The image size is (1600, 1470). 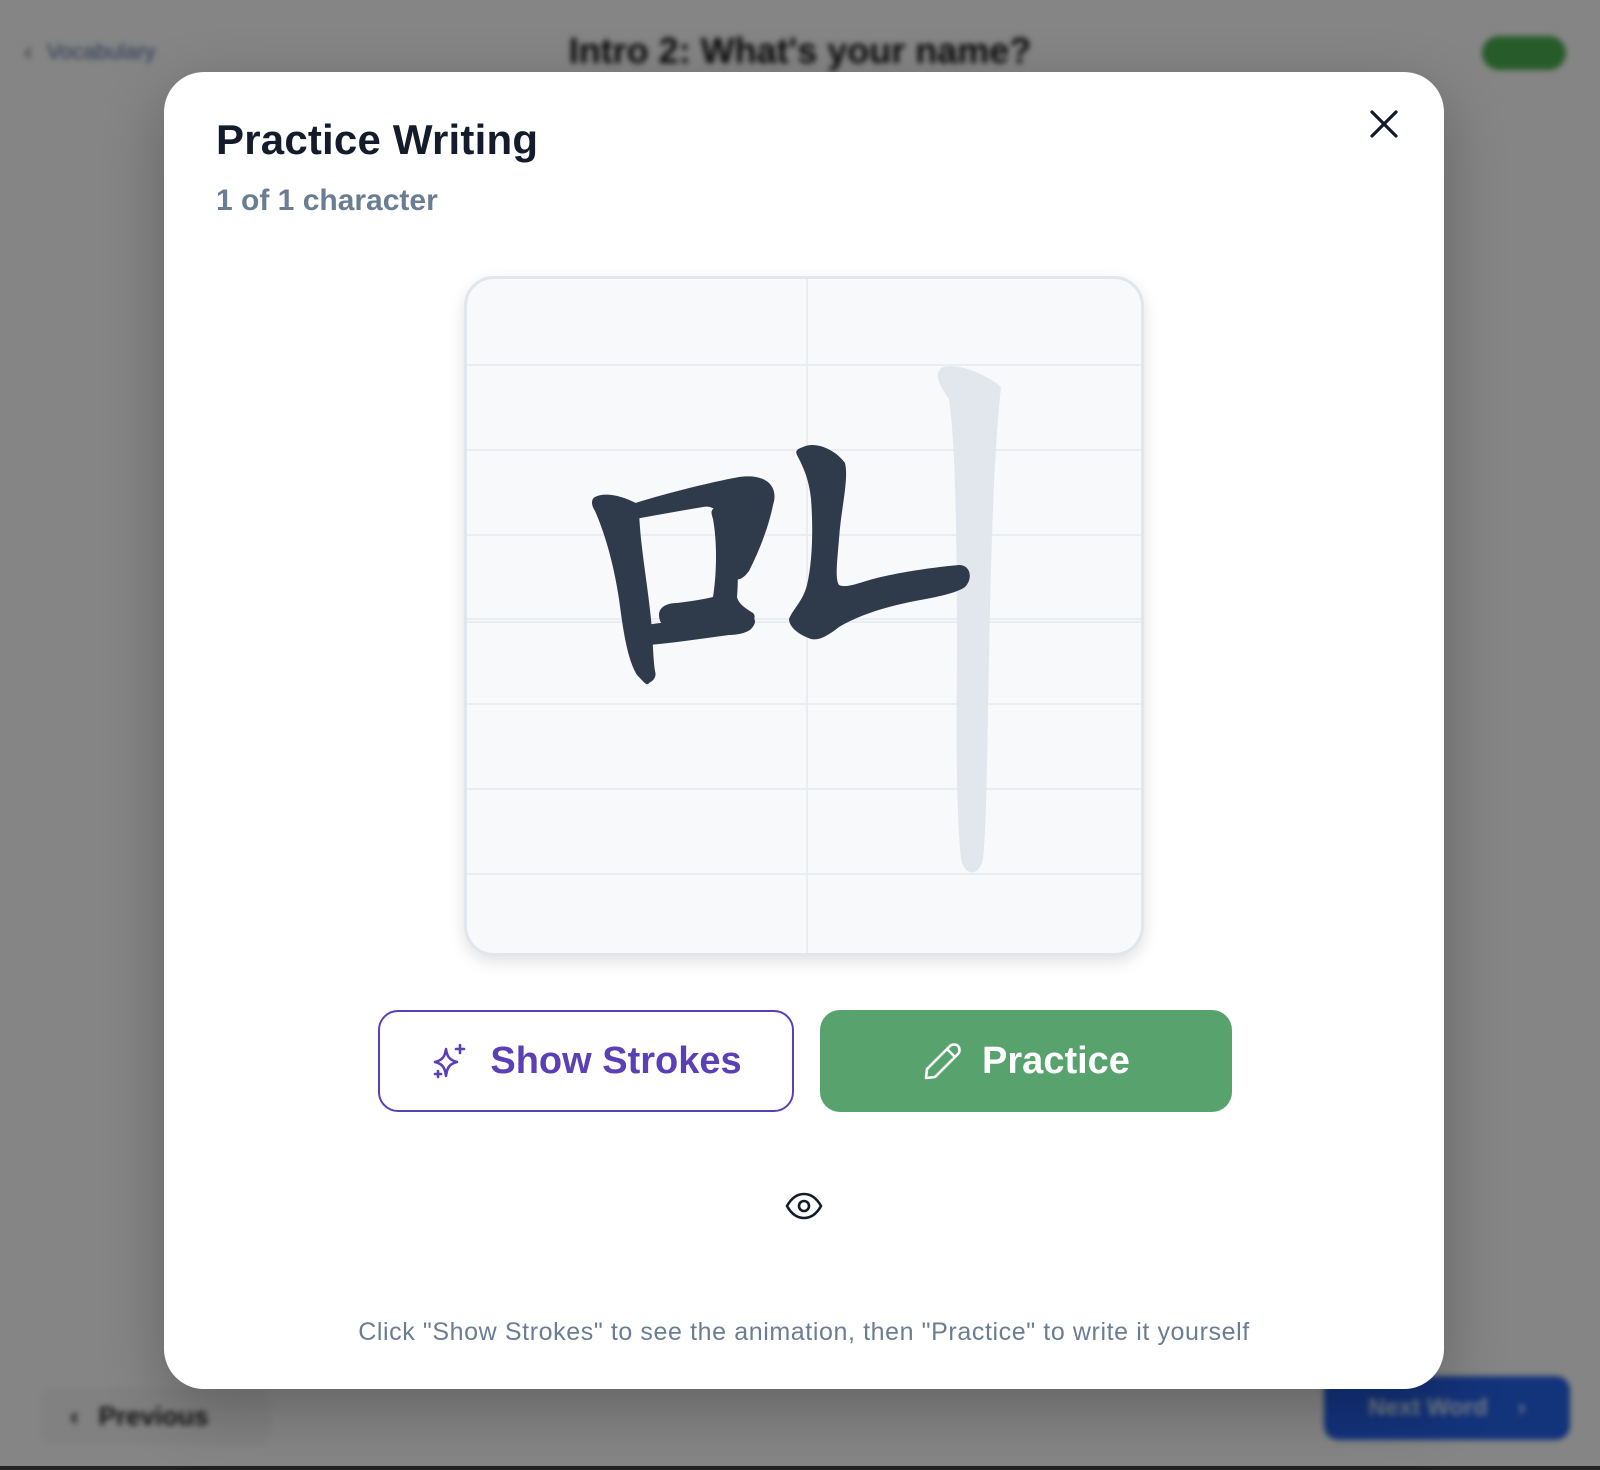 I want to click on show-strokes-button: Show Strokes, so click(x=586, y=1061).